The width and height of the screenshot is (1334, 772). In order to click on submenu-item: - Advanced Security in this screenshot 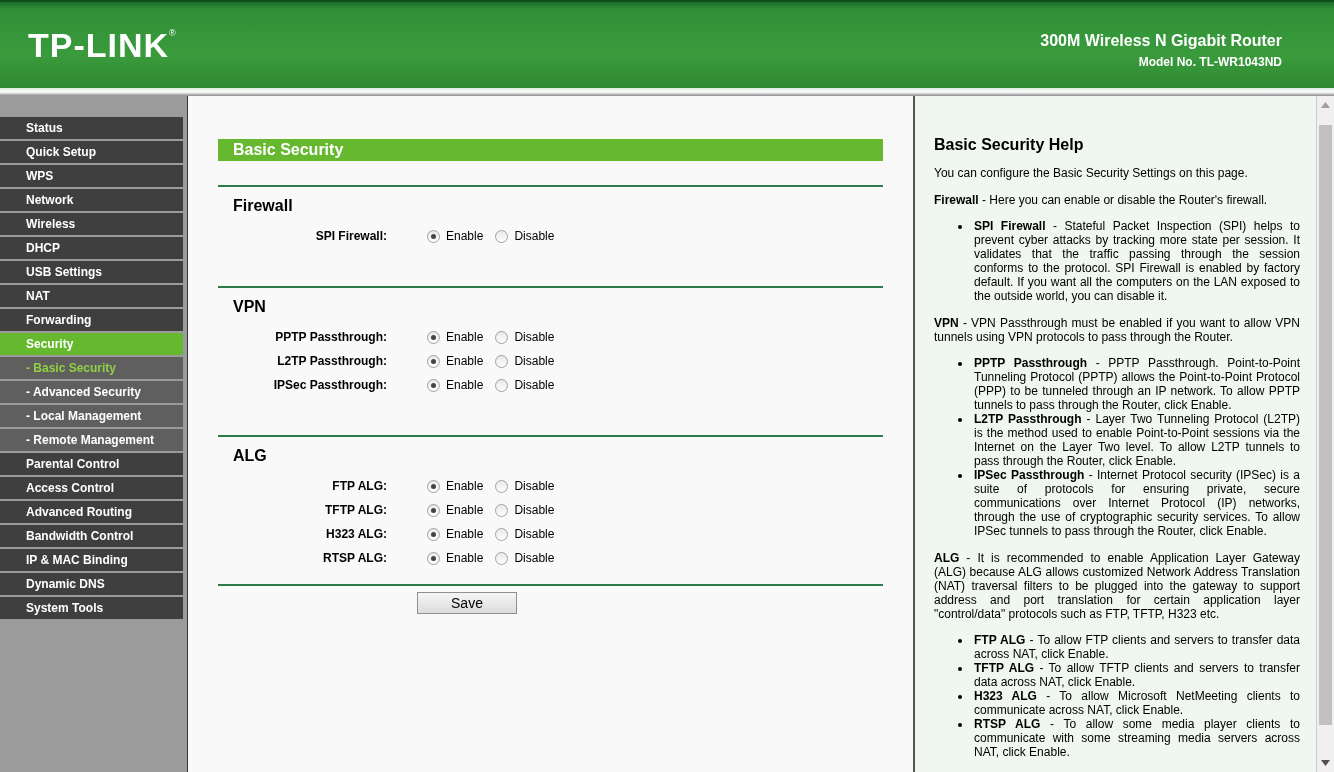, I will do `click(91, 392)`.